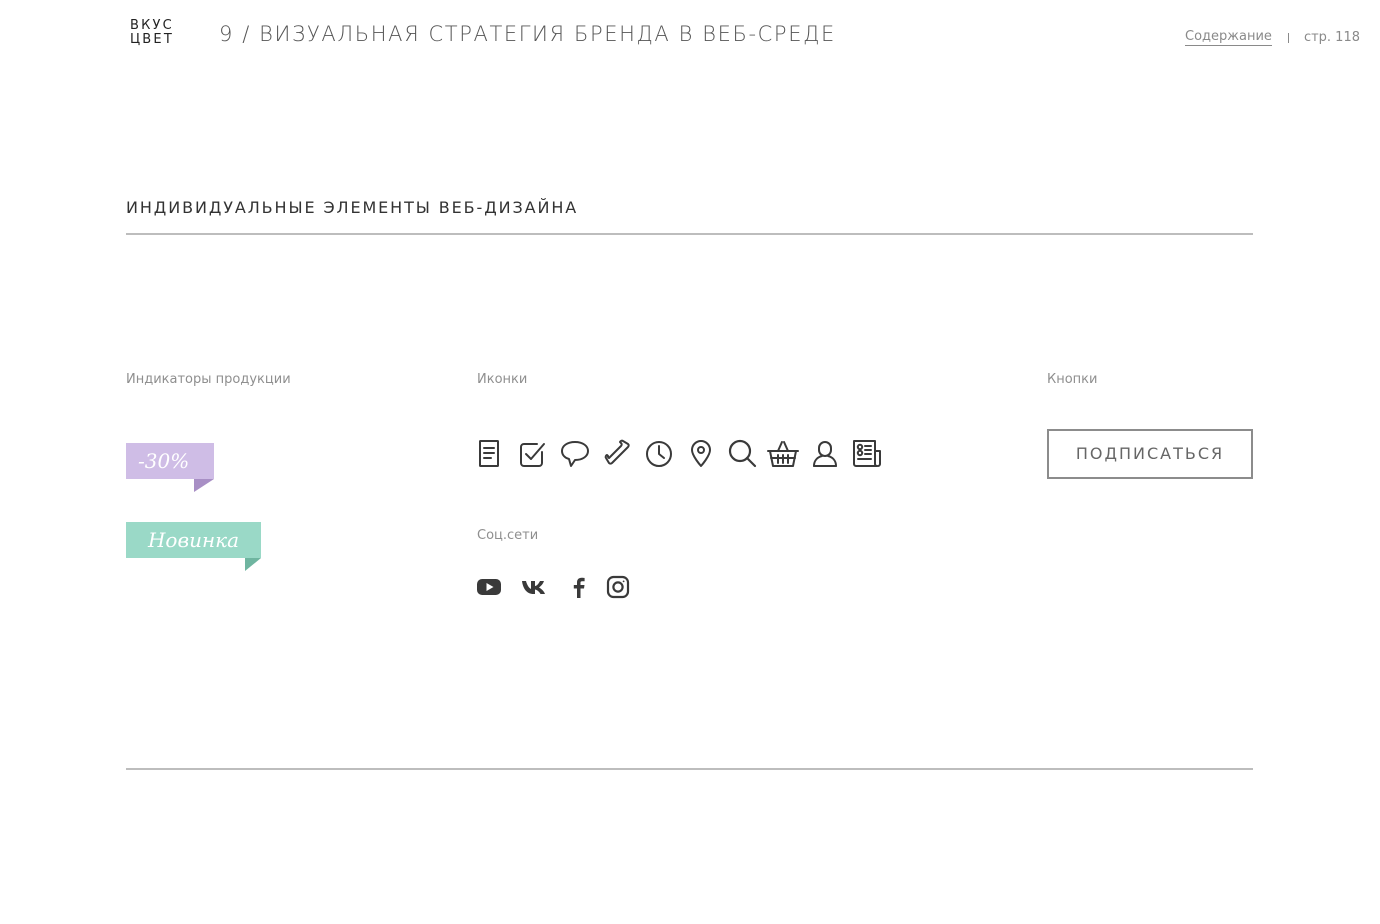 The image size is (1380, 924). I want to click on icons-label: Иконки, so click(502, 379).